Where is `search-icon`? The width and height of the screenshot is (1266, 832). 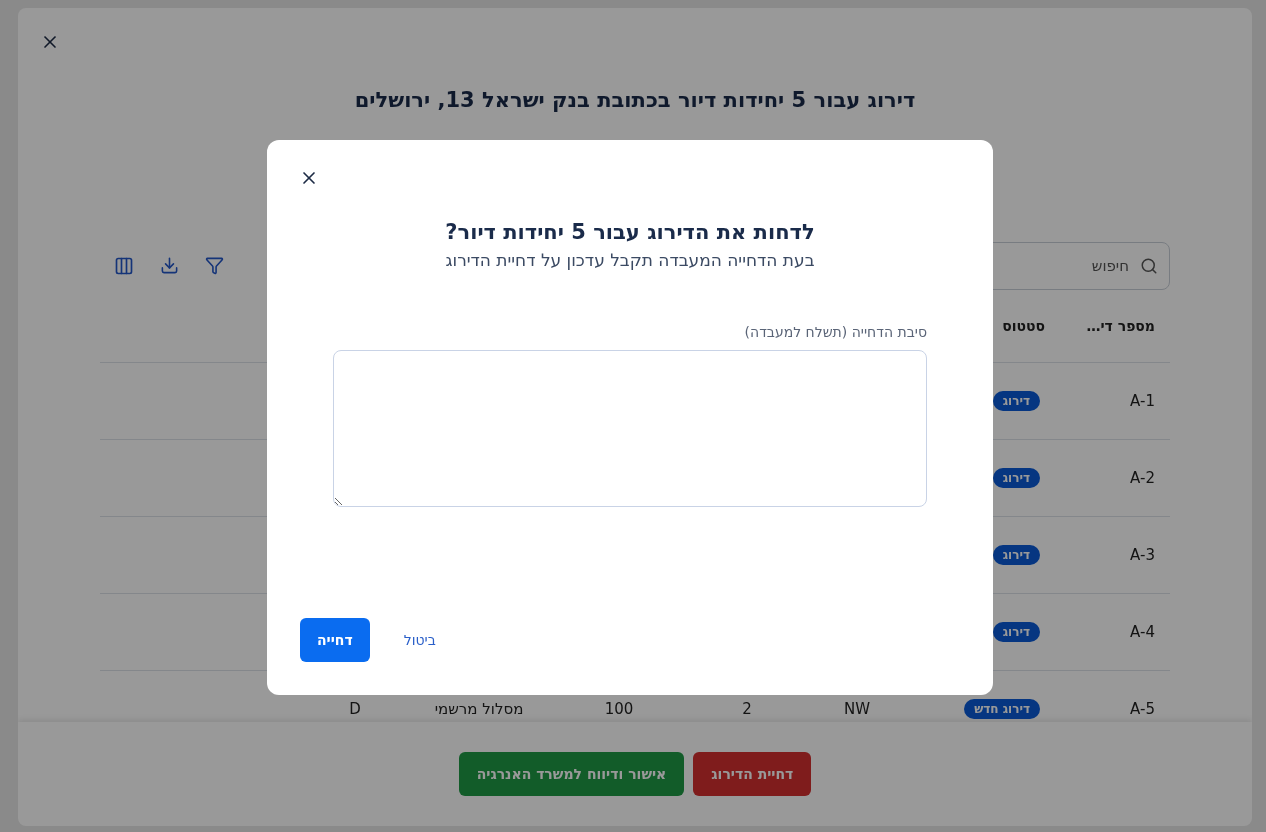
search-icon is located at coordinates (1149, 266).